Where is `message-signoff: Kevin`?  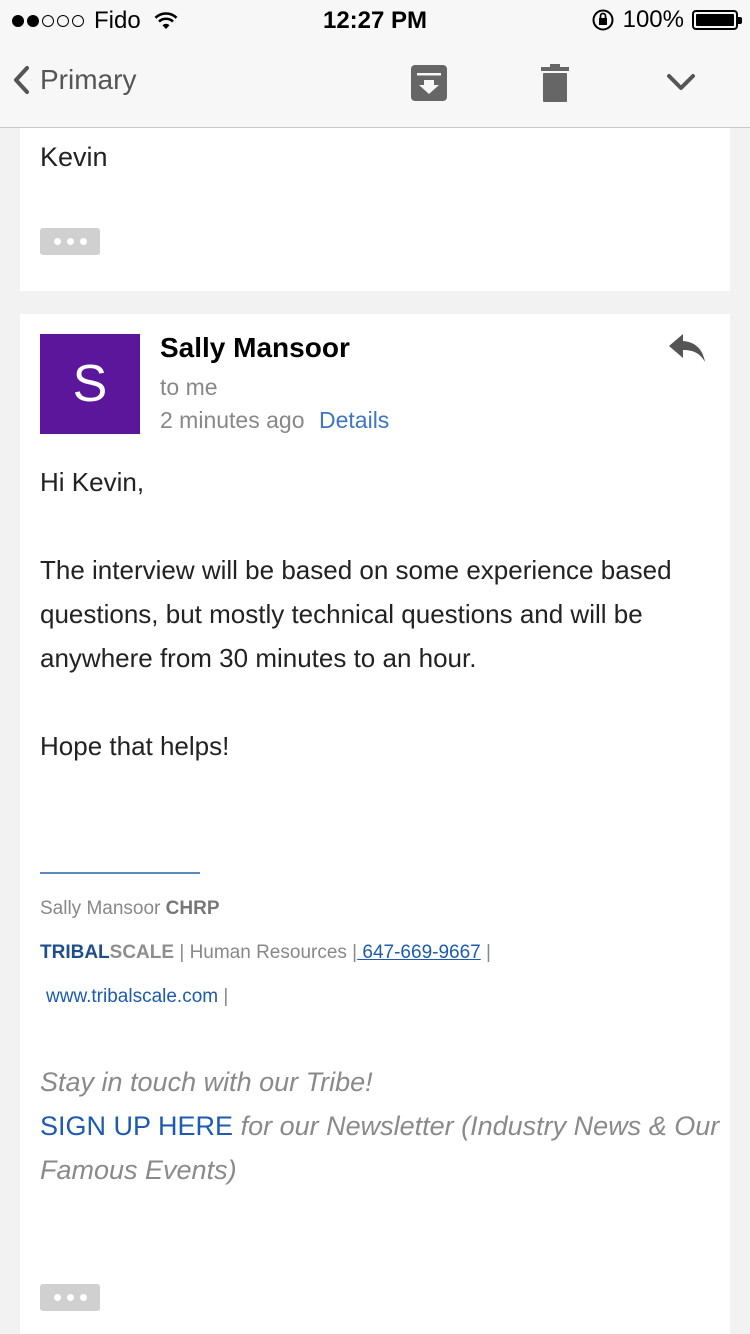
message-signoff: Kevin is located at coordinates (74, 157).